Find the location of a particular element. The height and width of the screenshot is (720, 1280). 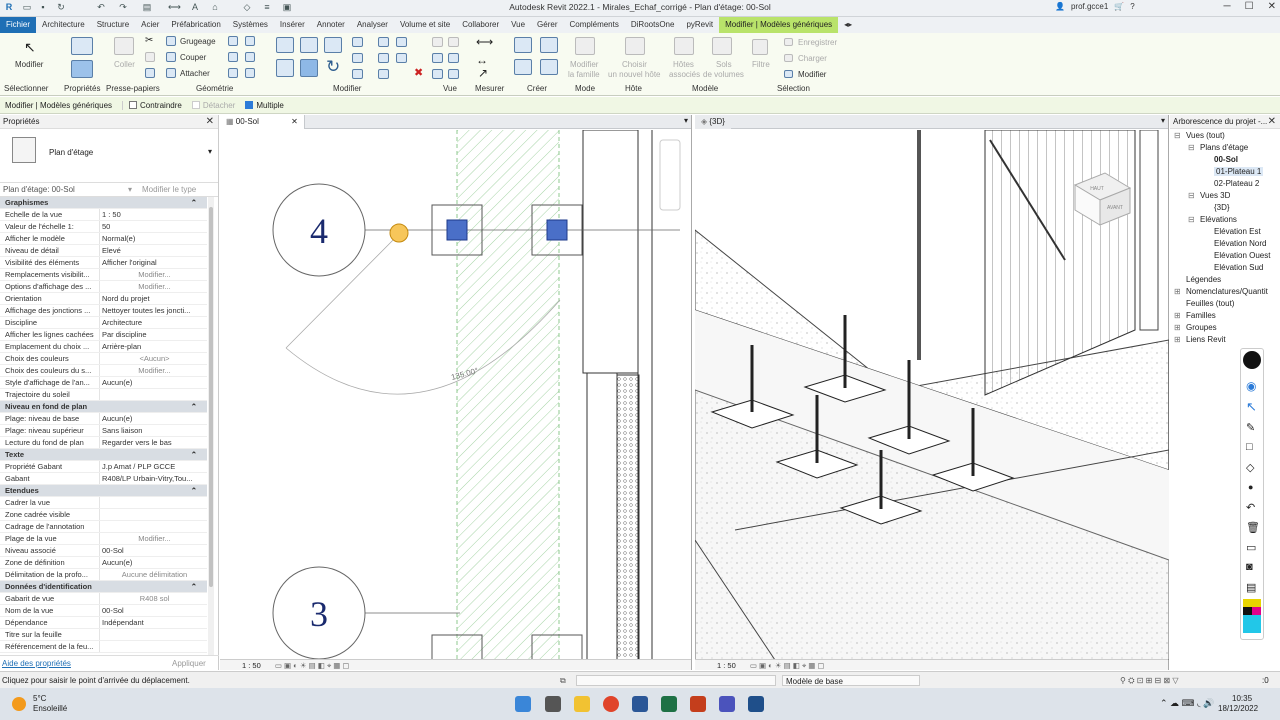

user-icon: 👤 is located at coordinates (1060, 6).